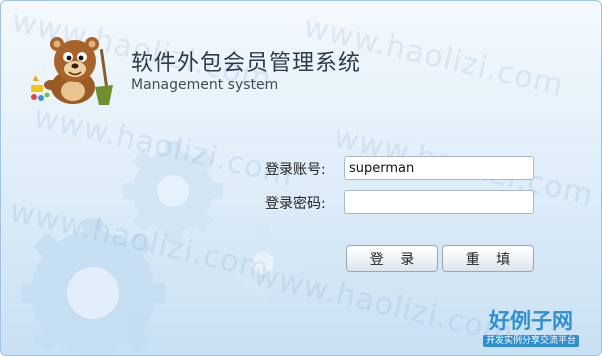 The height and width of the screenshot is (356, 602). I want to click on reset-button: 重 填, so click(488, 258).